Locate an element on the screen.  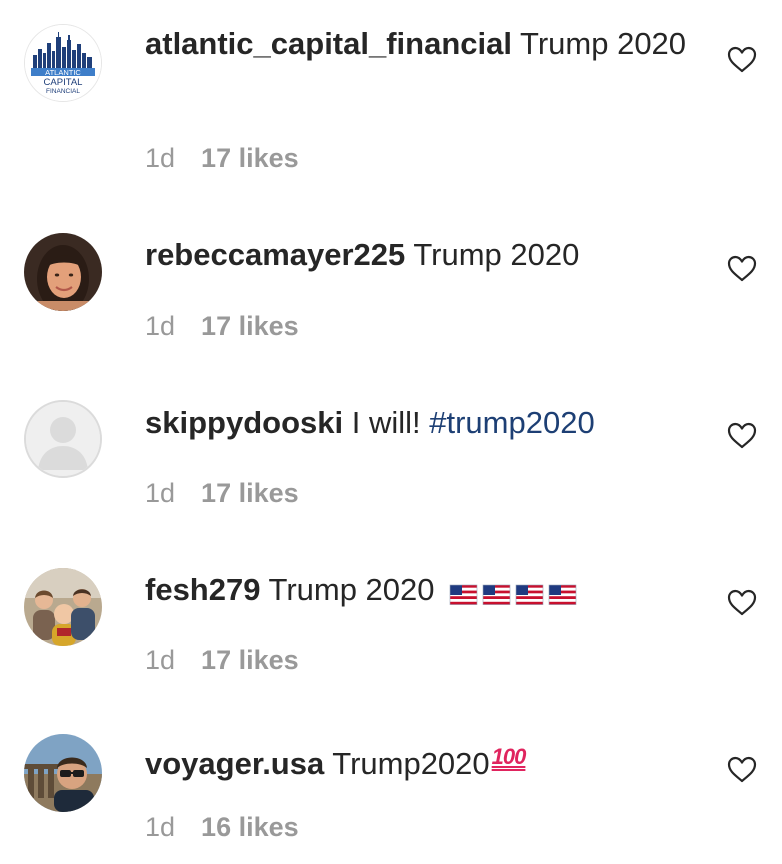
username-link: voyager.usa is located at coordinates (234, 763).